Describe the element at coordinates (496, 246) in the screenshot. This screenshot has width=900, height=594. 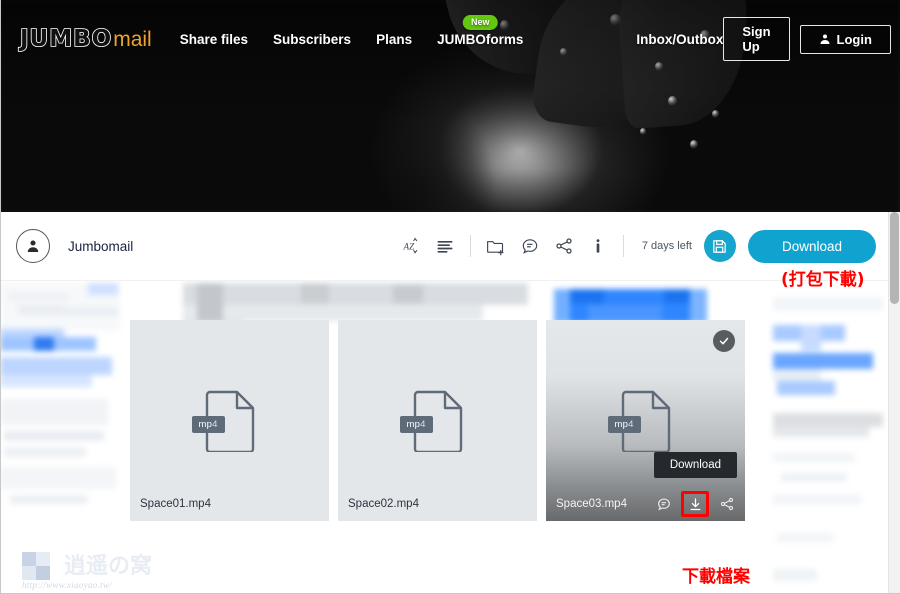
I see `new-folder-icon` at that location.